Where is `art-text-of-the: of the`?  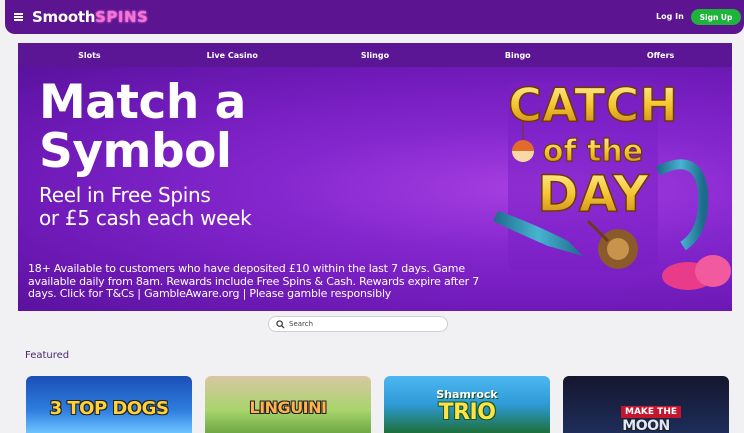
art-text-of-the: of the is located at coordinates (593, 151).